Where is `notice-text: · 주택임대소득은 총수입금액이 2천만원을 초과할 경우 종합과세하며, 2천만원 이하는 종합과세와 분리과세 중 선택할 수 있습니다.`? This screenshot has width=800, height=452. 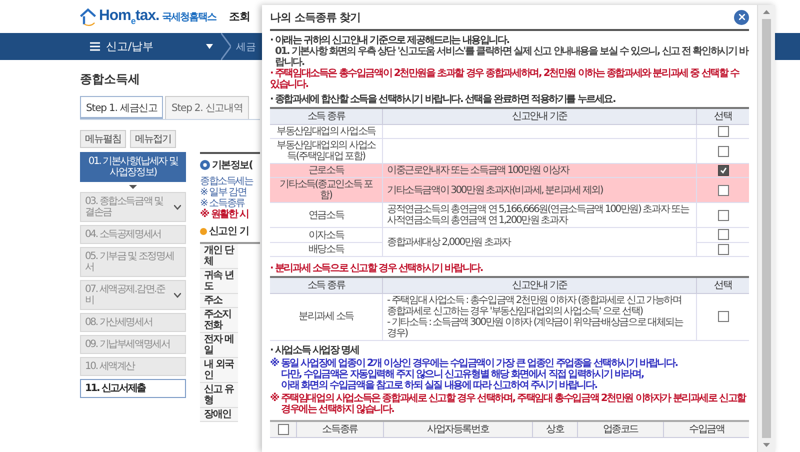 notice-text: · 주택임대소득은 총수입금액이 2천만원을 초과할 경우 종합과세하며, 2천만원 이하는 종합과세와 분리과세 중 선택할 수 있습니다. is located at coordinates (505, 79).